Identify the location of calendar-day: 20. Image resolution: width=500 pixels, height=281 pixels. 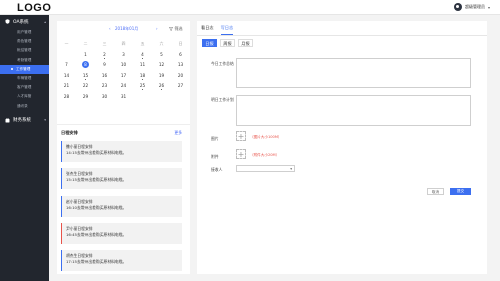
(180, 77).